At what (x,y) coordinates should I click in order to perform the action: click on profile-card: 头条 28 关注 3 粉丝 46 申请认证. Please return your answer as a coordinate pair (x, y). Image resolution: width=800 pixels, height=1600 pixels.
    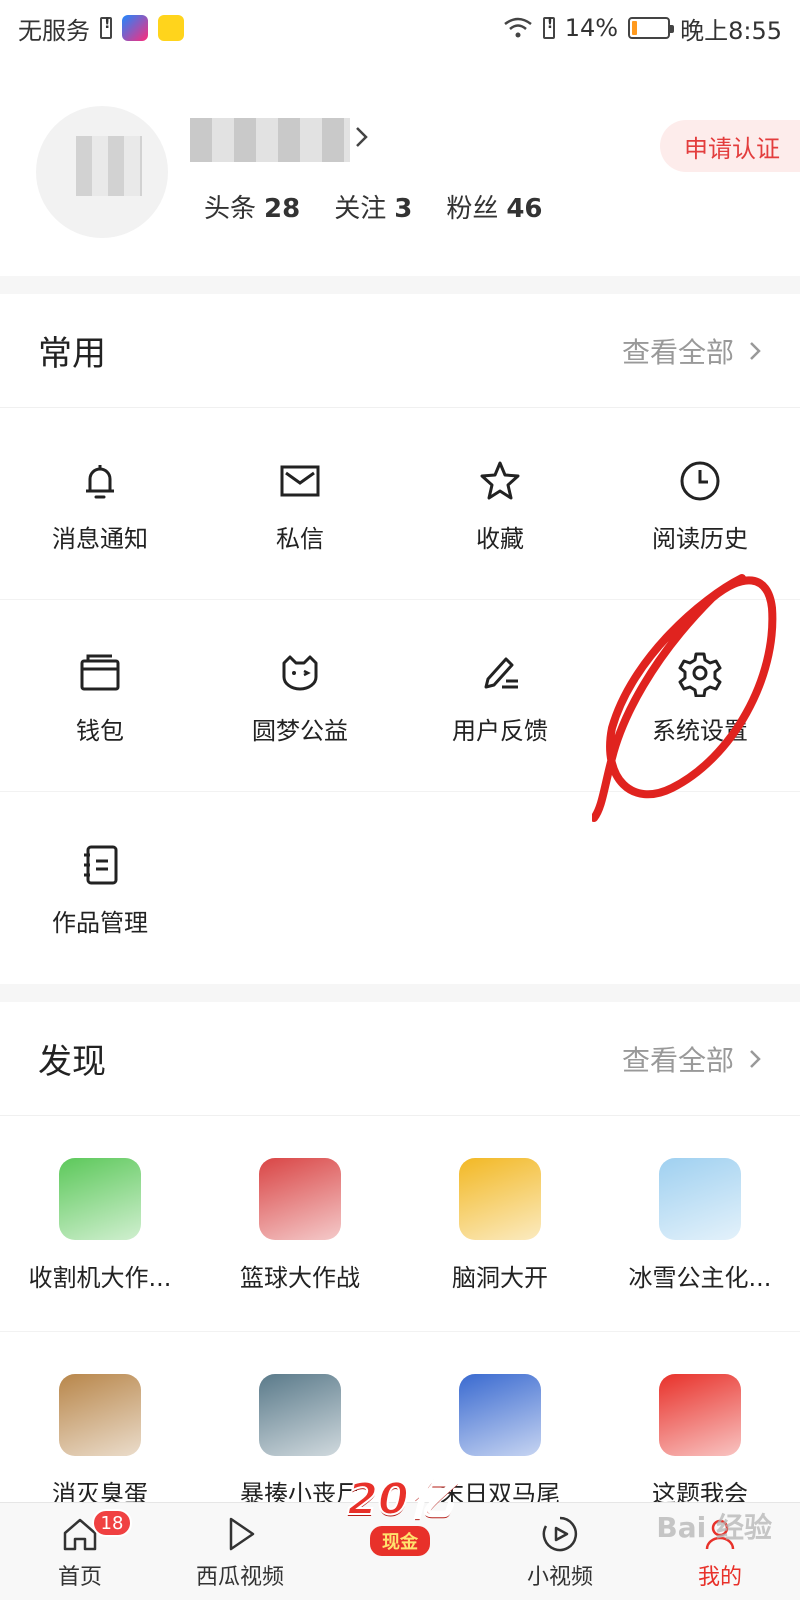
    Looking at the image, I should click on (400, 181).